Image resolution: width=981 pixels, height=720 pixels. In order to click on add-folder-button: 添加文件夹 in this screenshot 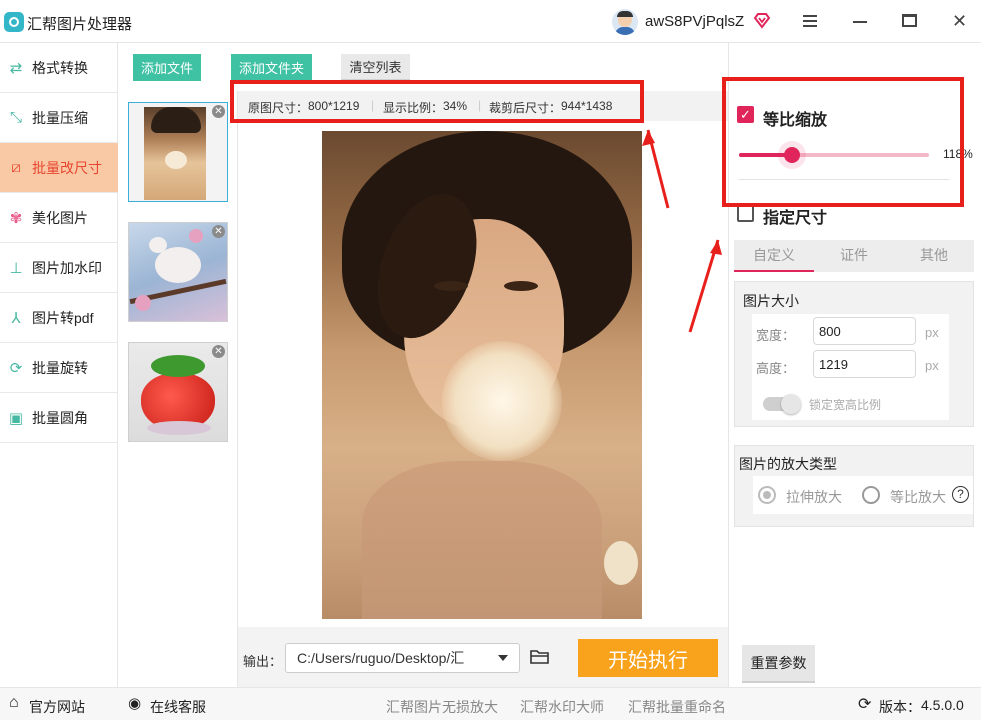, I will do `click(271, 67)`.